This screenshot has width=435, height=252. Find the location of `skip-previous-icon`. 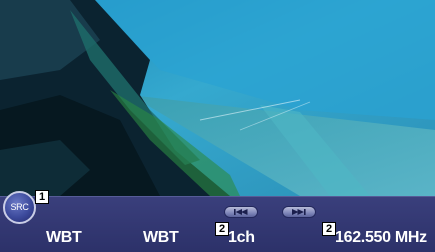

skip-previous-icon is located at coordinates (241, 212).